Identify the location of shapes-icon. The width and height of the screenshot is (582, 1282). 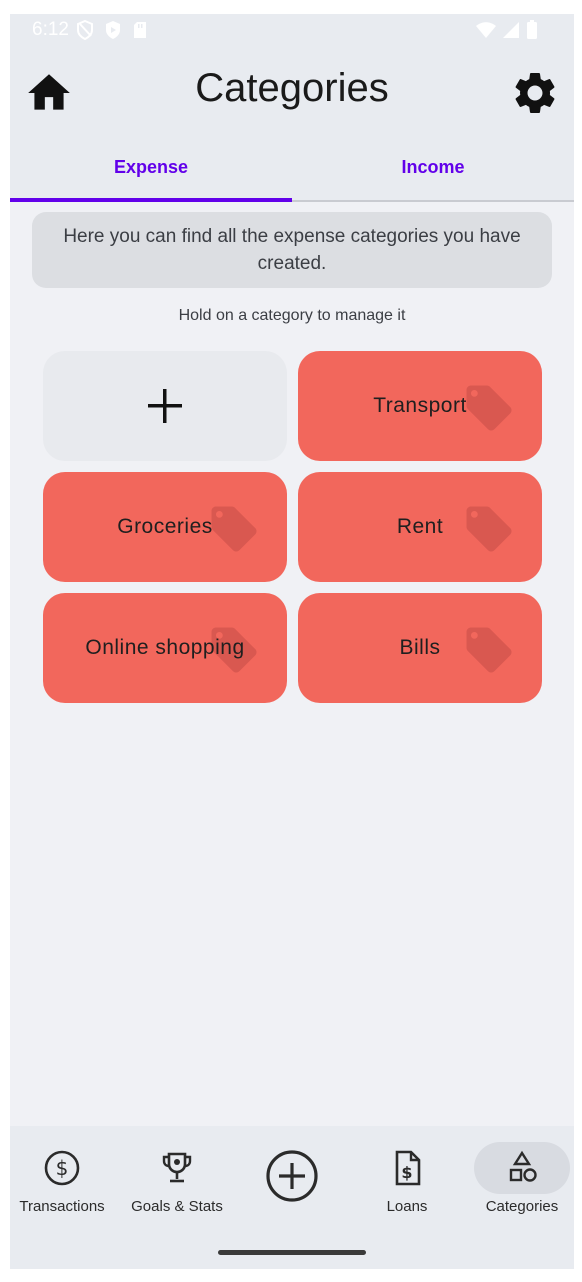
(523, 1166).